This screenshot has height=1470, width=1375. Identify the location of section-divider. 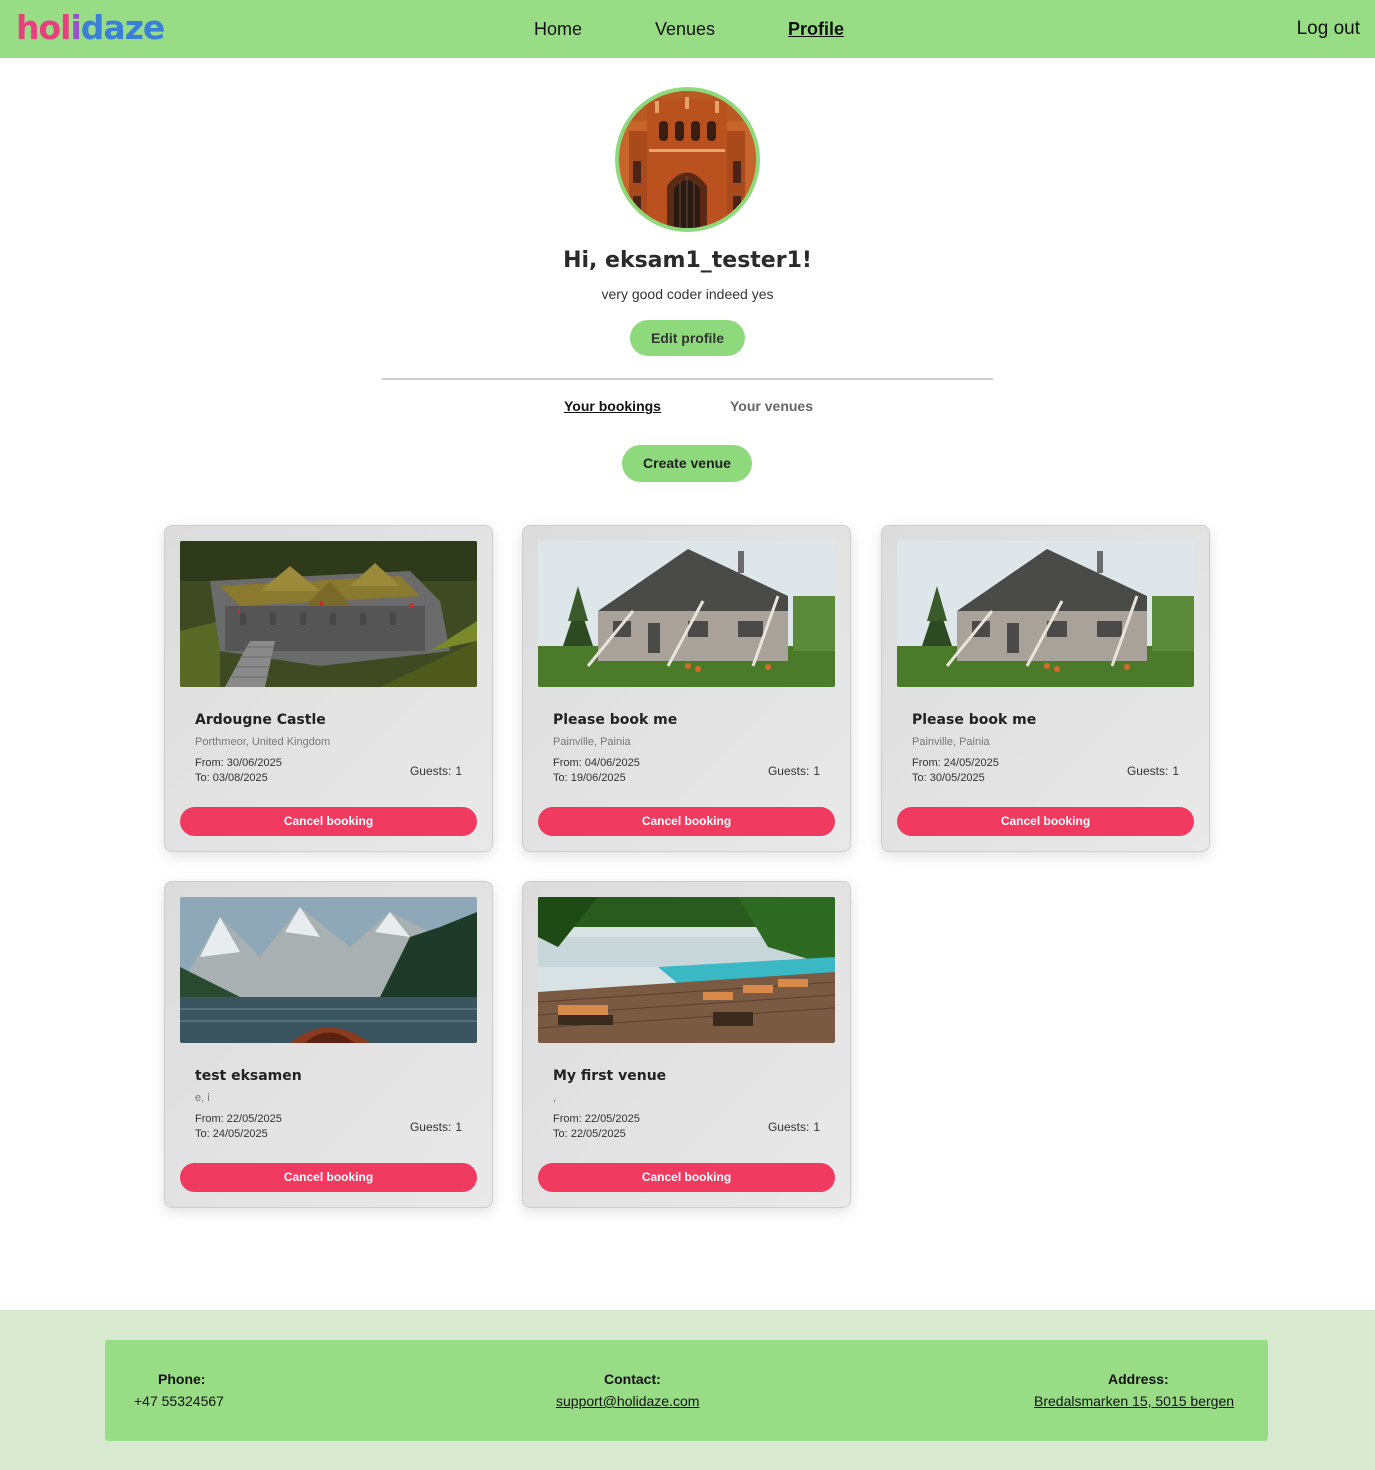
(687, 379).